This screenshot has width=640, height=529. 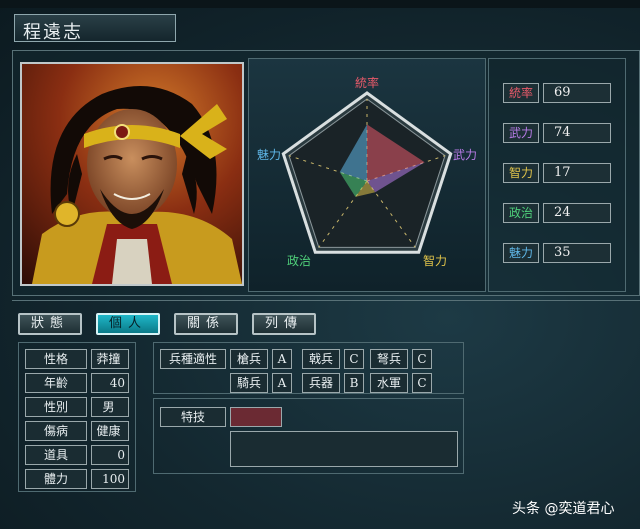 I want to click on top-strip, so click(x=320, y=4).